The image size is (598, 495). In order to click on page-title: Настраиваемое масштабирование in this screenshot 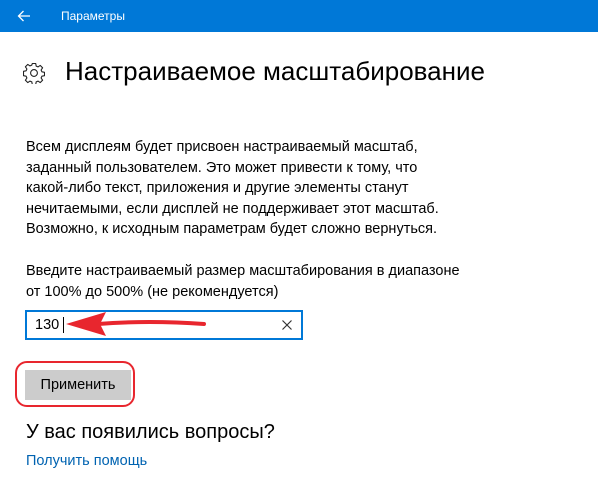, I will do `click(275, 71)`.